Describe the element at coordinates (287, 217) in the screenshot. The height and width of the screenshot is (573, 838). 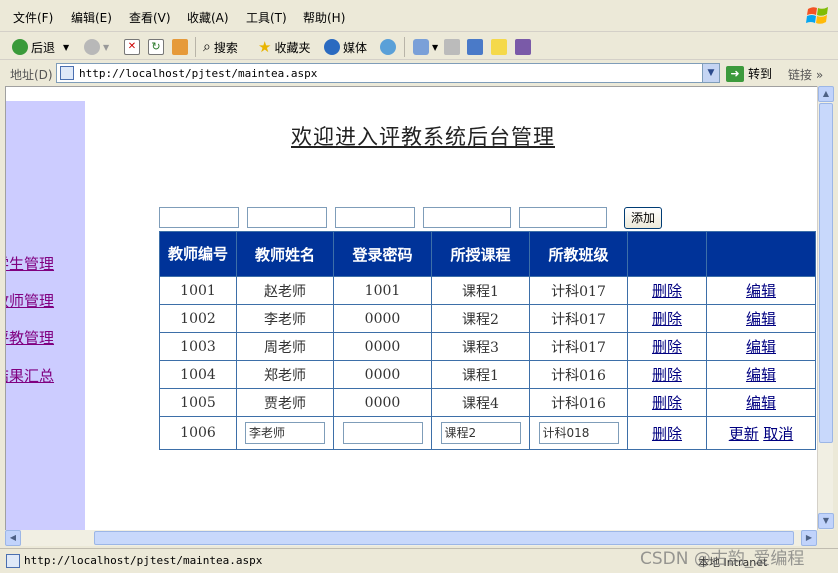
I see `new-name-input` at that location.